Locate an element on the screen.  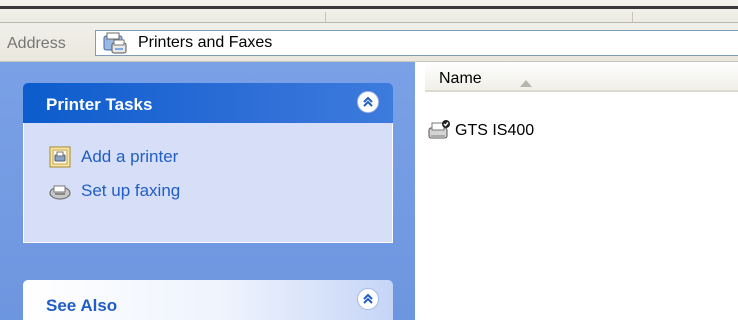
address-value: Printers and Faxes is located at coordinates (205, 42).